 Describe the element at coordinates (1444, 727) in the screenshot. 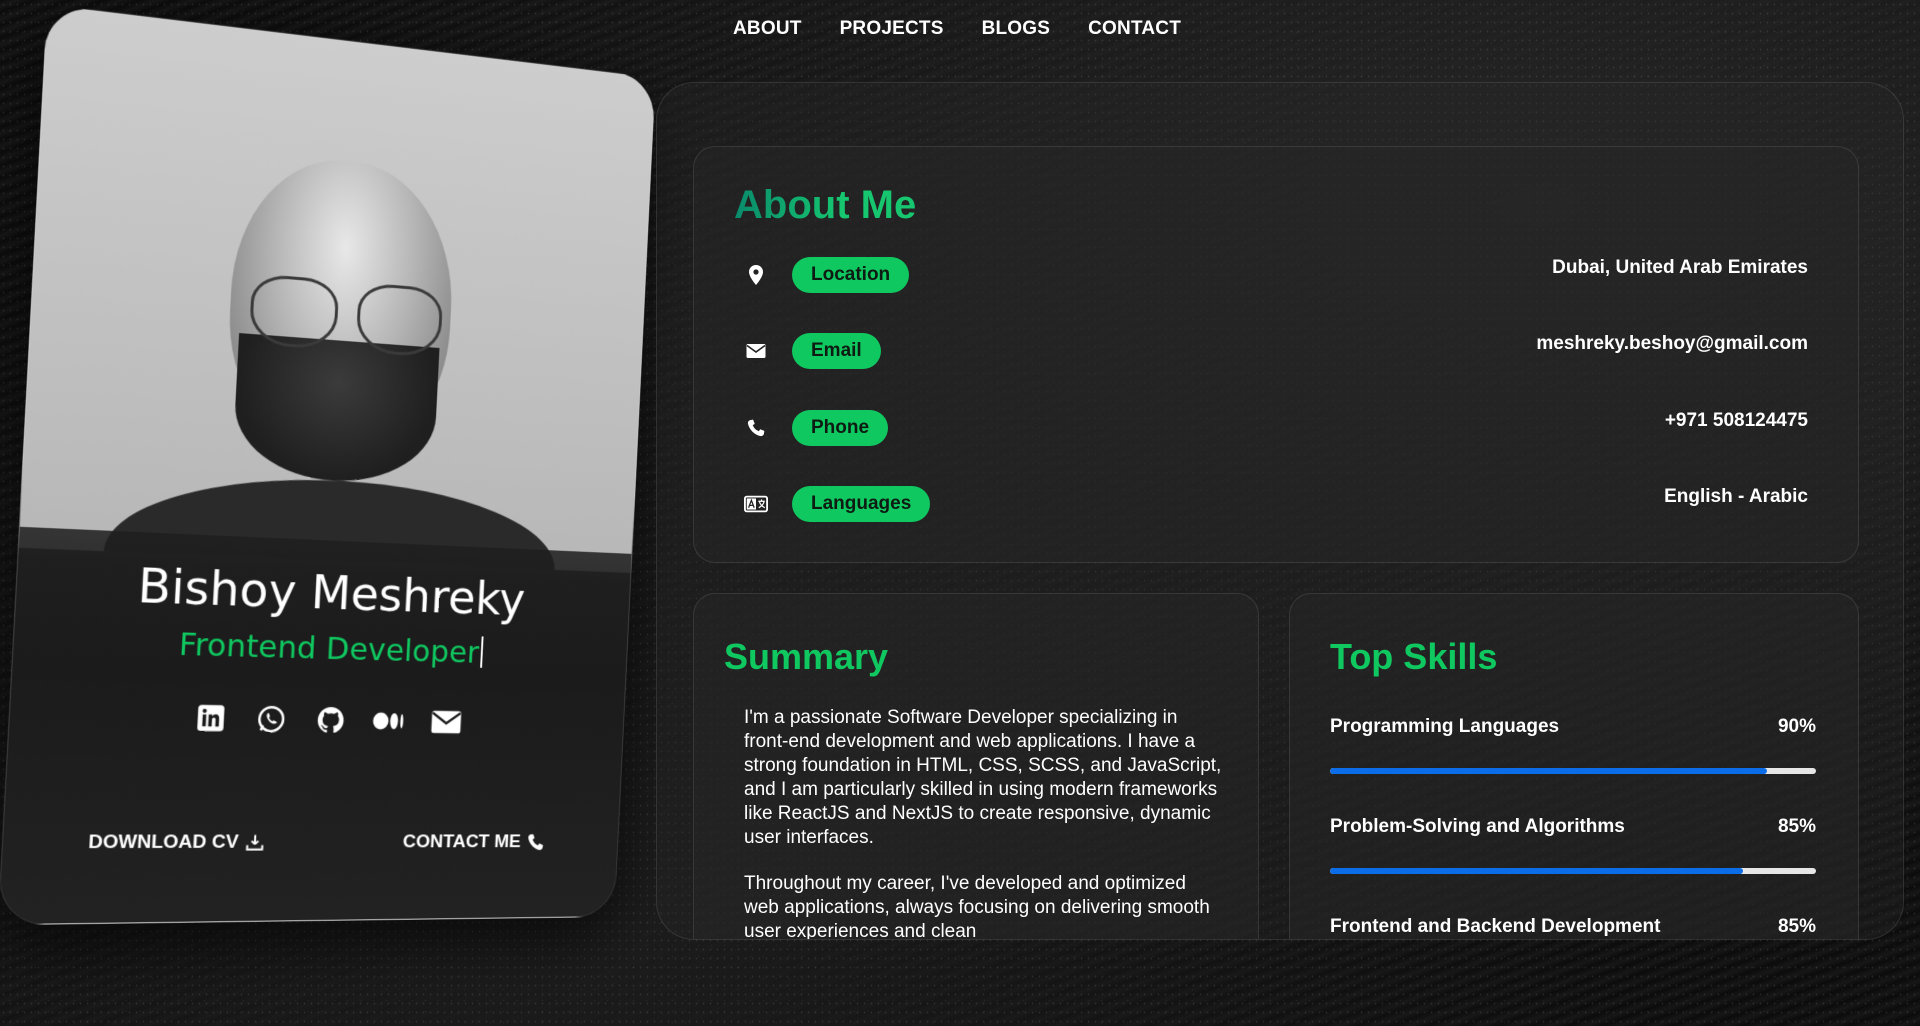

I see `skill-name: Programming Languages` at that location.